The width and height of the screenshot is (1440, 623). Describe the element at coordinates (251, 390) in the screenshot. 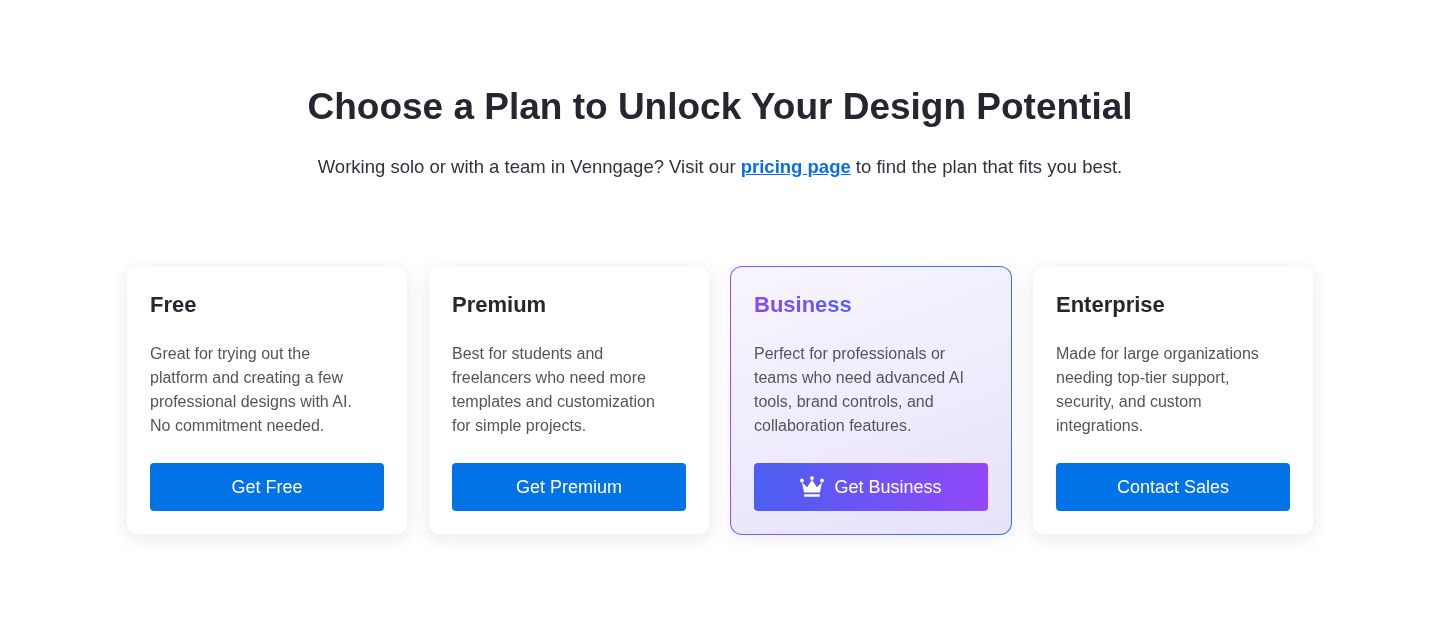

I see `plan-description: Great for trying out the platform and creating a few professional designs with AI. No commitment needed.` at that location.